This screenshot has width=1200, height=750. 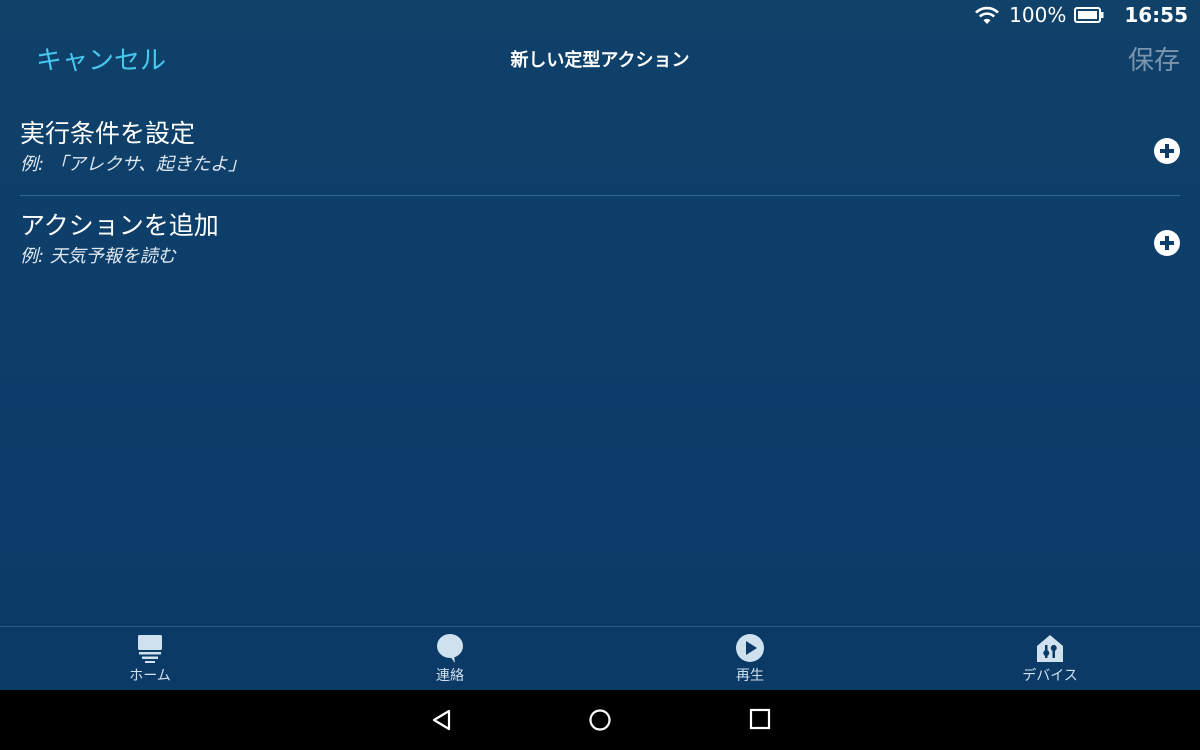 I want to click on battery-icon, so click(x=1089, y=15).